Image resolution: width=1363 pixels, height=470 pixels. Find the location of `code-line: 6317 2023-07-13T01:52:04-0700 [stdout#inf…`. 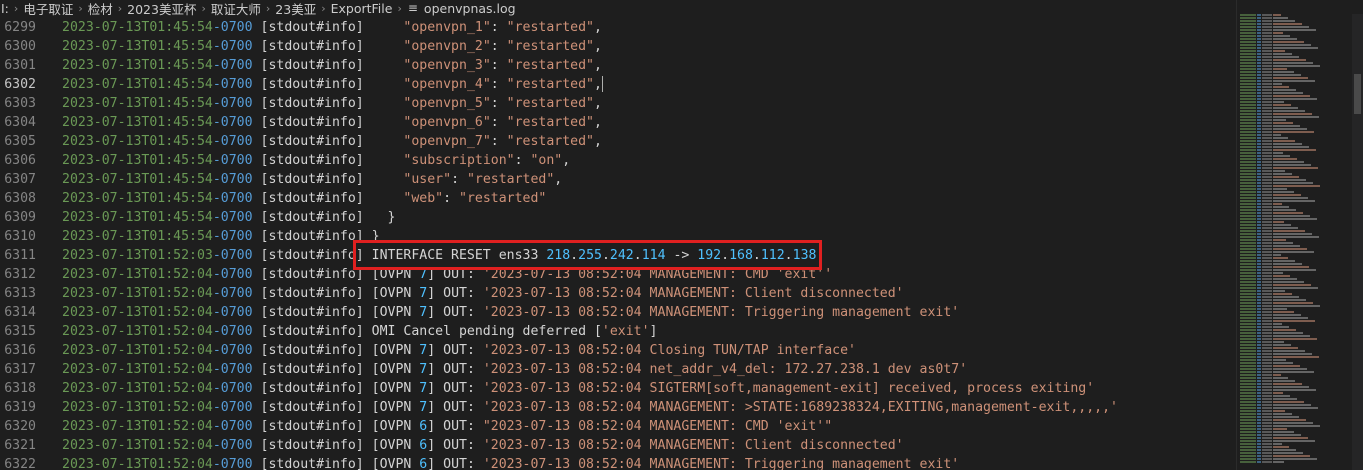

code-line: 6317 2023-07-13T01:52:04-0700 [stdout#inf… is located at coordinates (618, 369).